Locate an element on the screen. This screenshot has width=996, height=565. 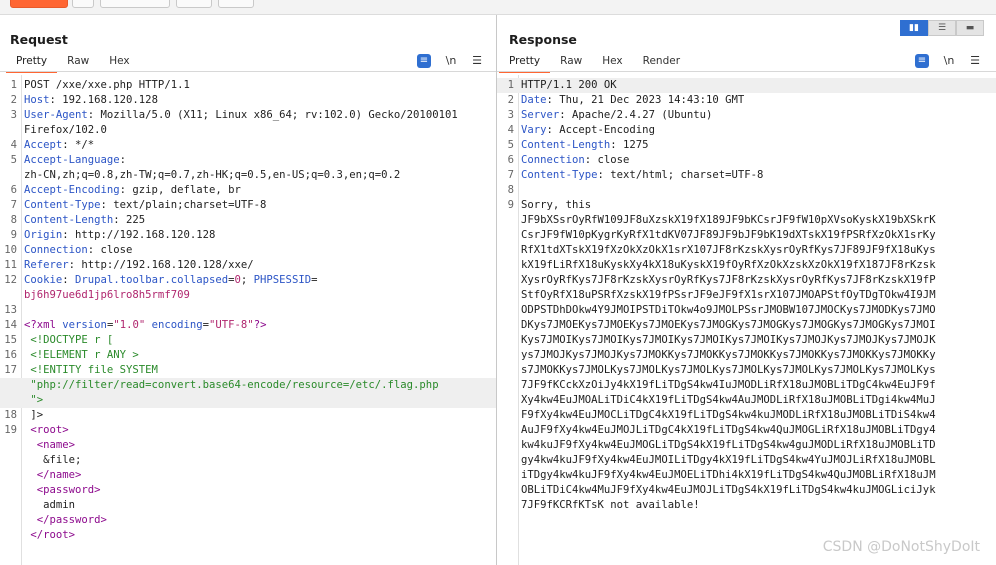
line-content: Accept-Encoding: gzip, deflate, br is located at coordinates (254, 190).